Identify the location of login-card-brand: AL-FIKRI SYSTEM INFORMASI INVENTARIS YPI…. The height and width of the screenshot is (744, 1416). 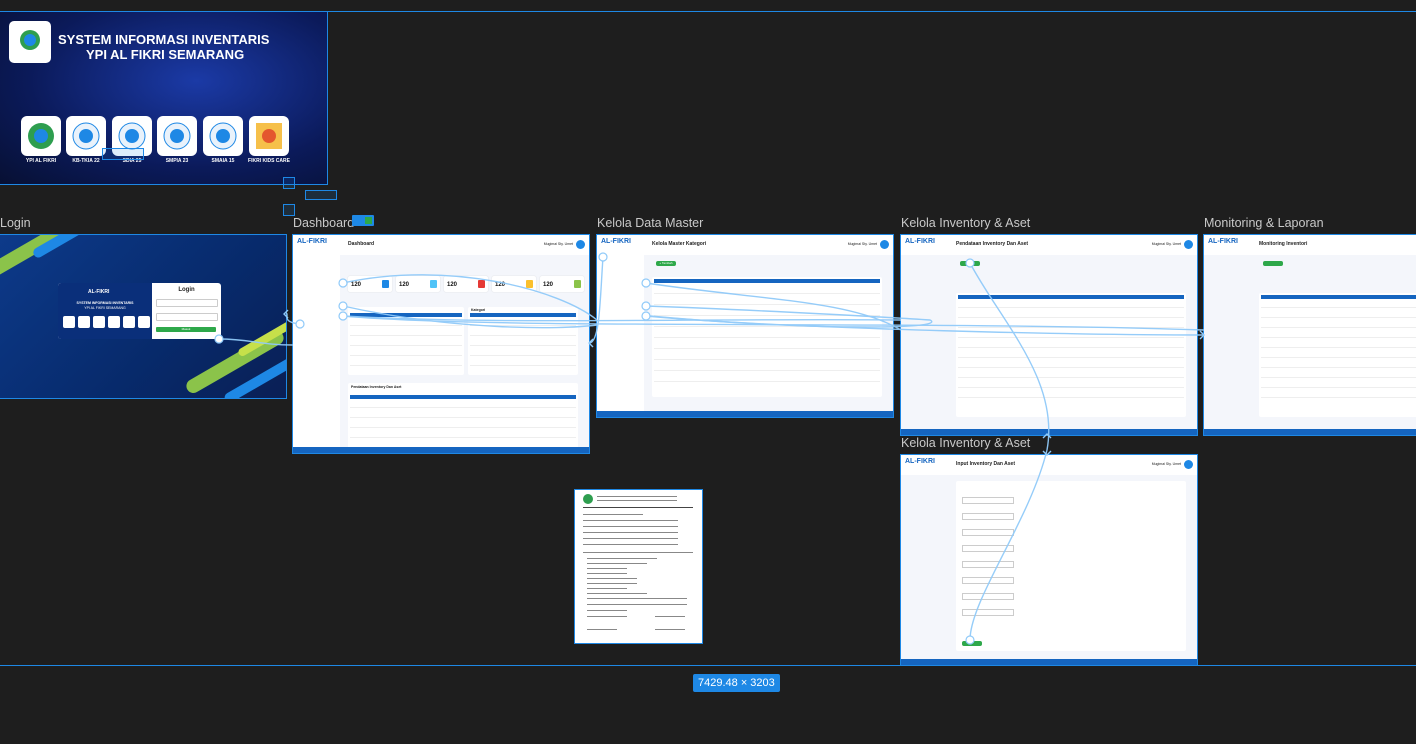
(105, 311).